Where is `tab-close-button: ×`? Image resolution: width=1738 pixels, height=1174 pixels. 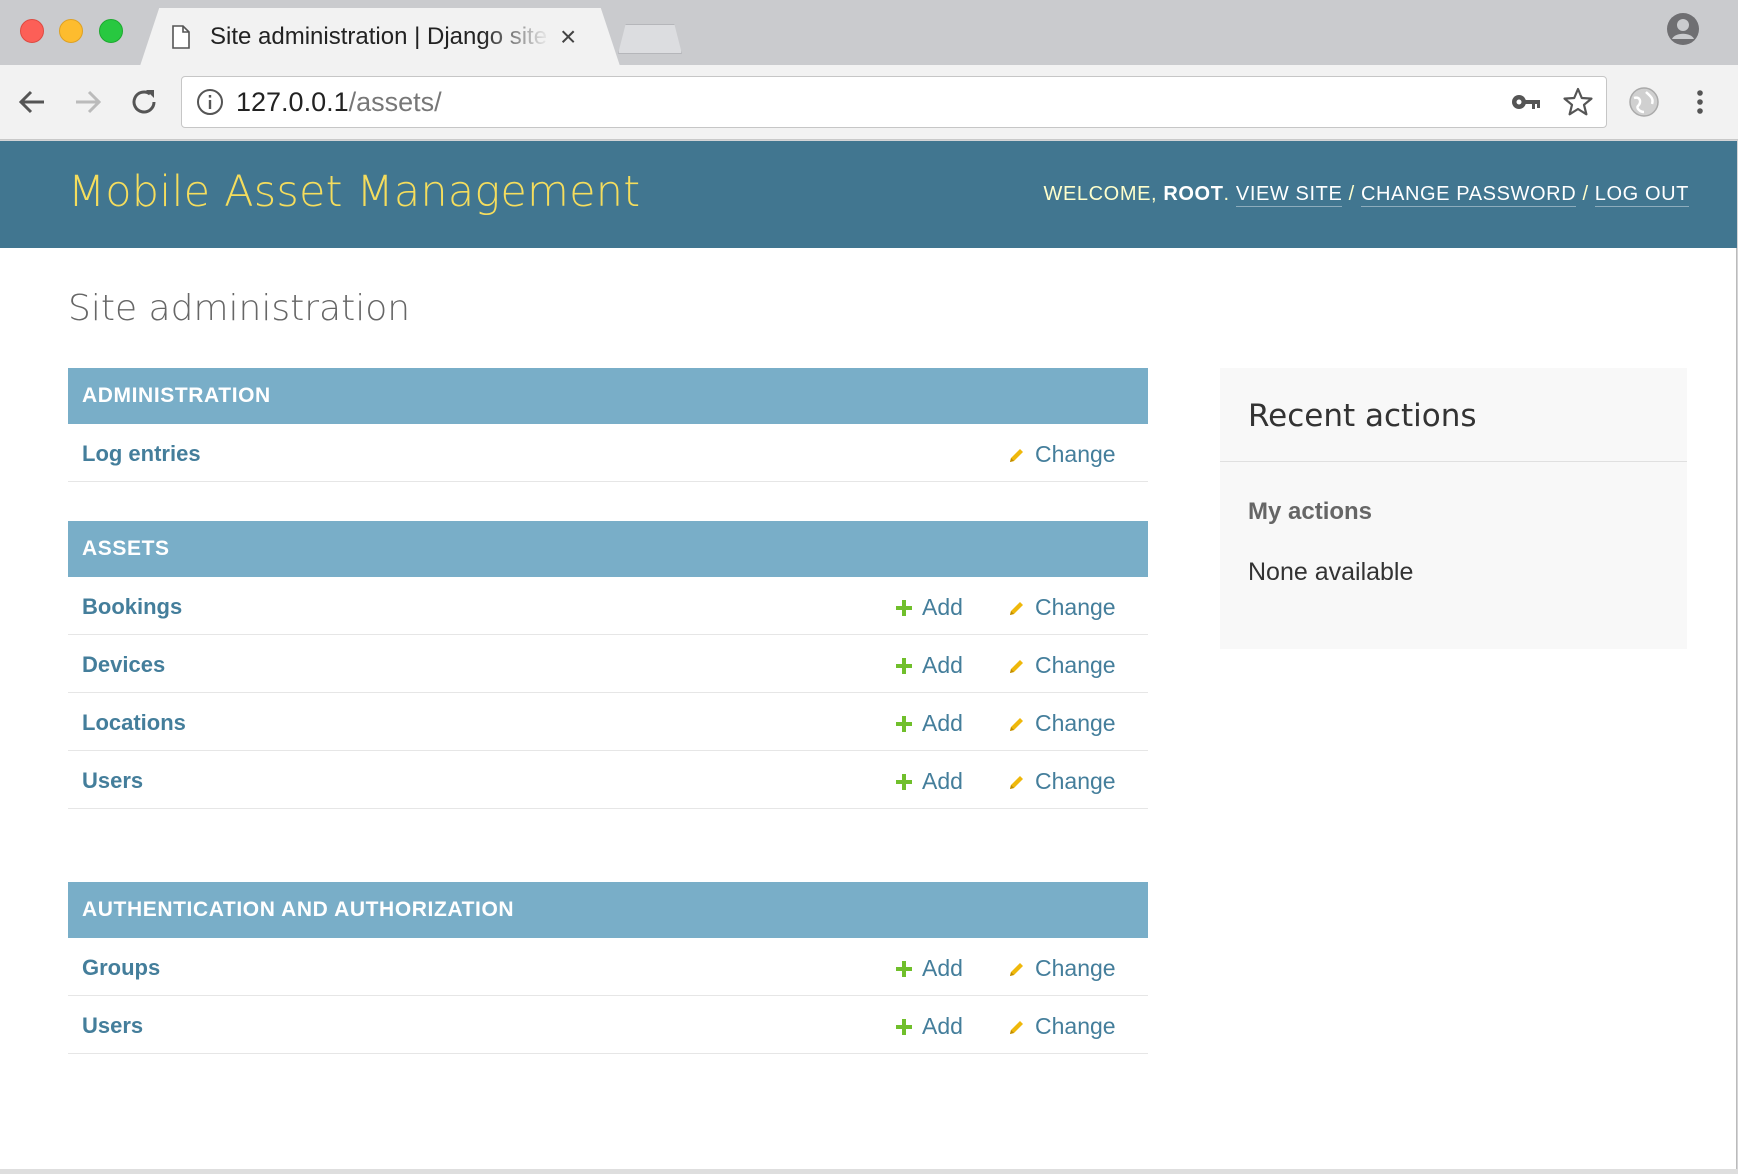 tab-close-button: × is located at coordinates (568, 37).